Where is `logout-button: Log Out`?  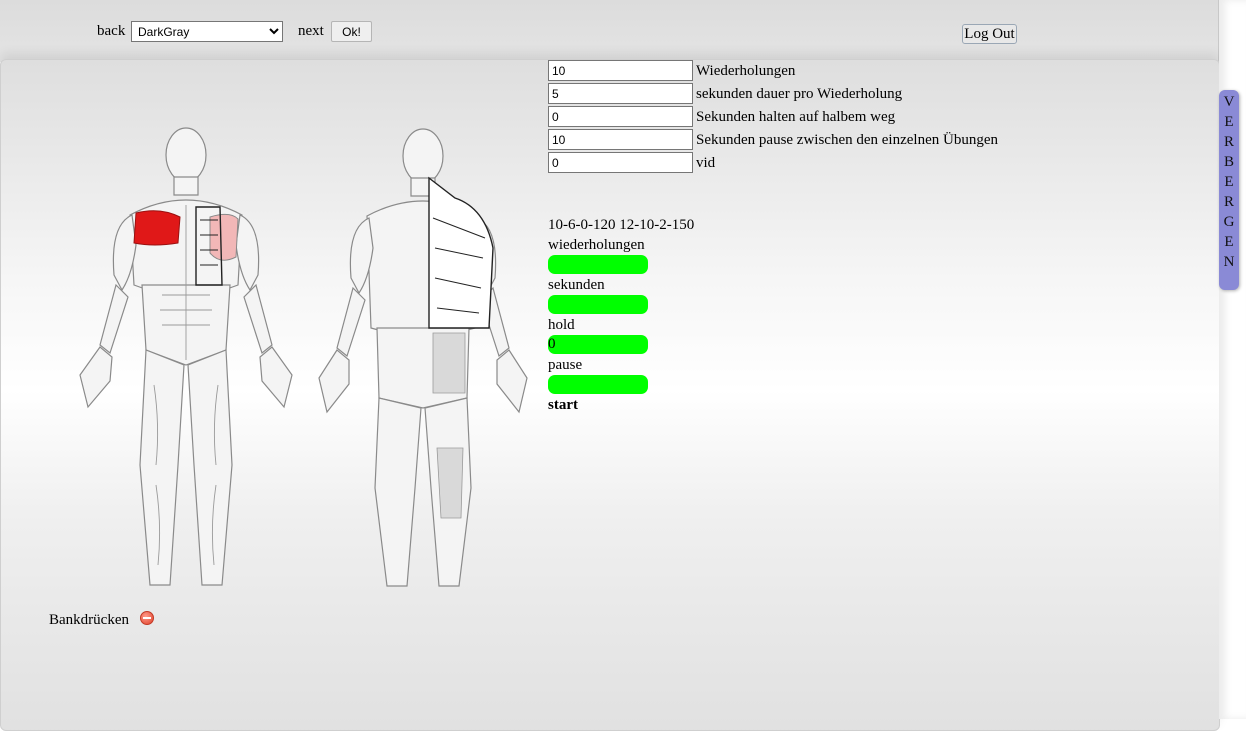 logout-button: Log Out is located at coordinates (989, 34).